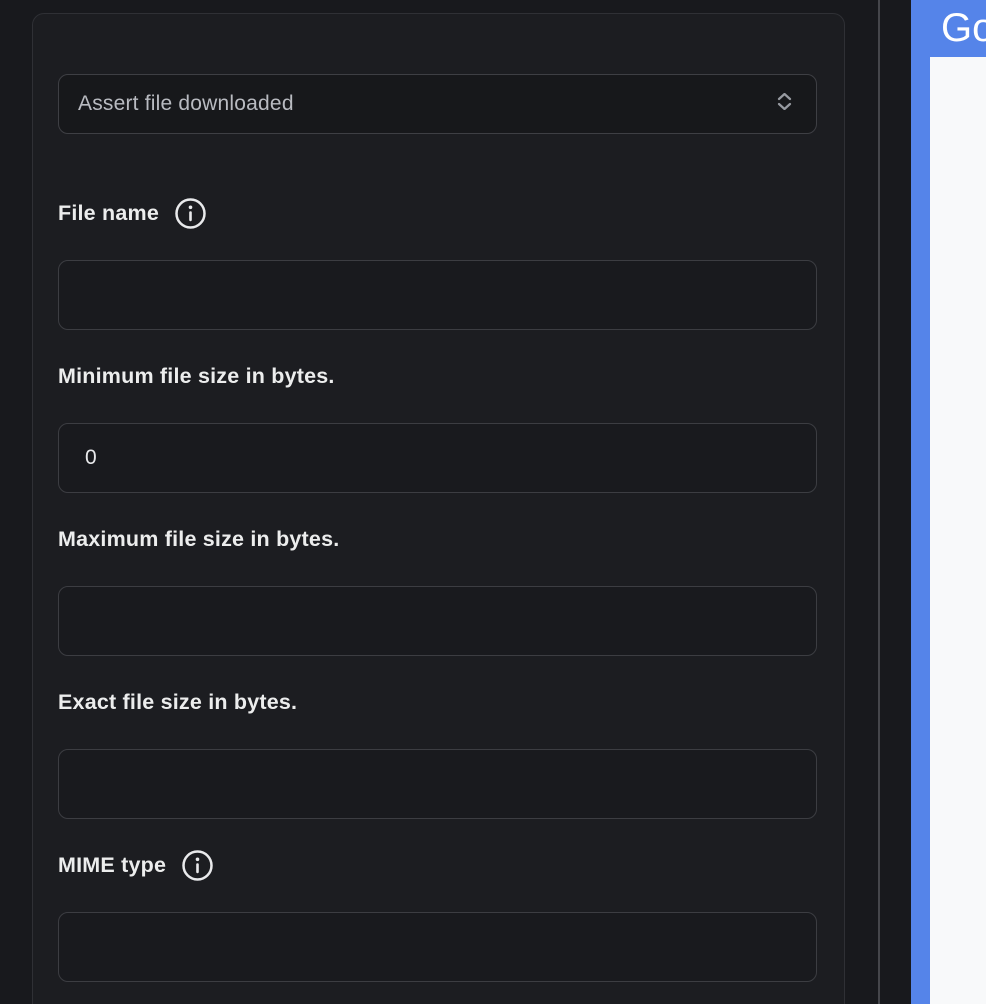 The height and width of the screenshot is (1004, 986). Describe the element at coordinates (437, 213) in the screenshot. I see `field-label-file-name: File name` at that location.